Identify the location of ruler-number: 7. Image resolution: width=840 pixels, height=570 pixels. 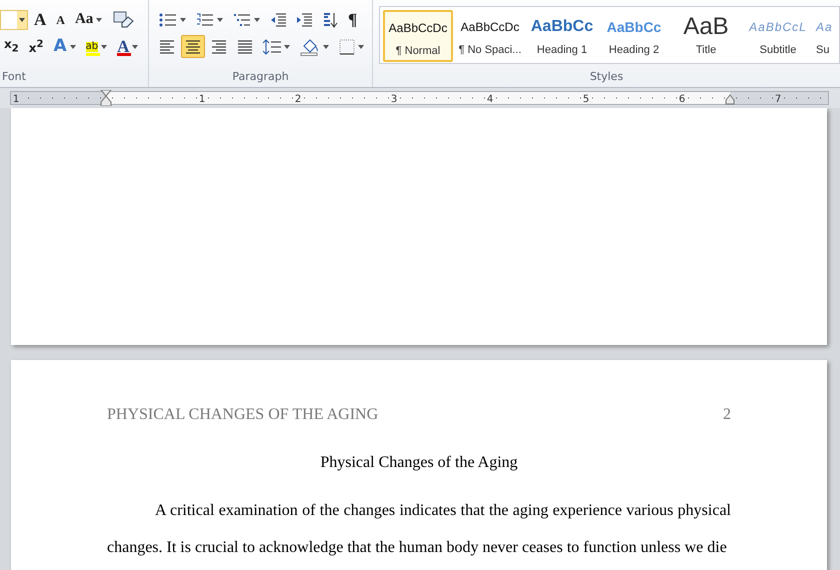
(778, 99).